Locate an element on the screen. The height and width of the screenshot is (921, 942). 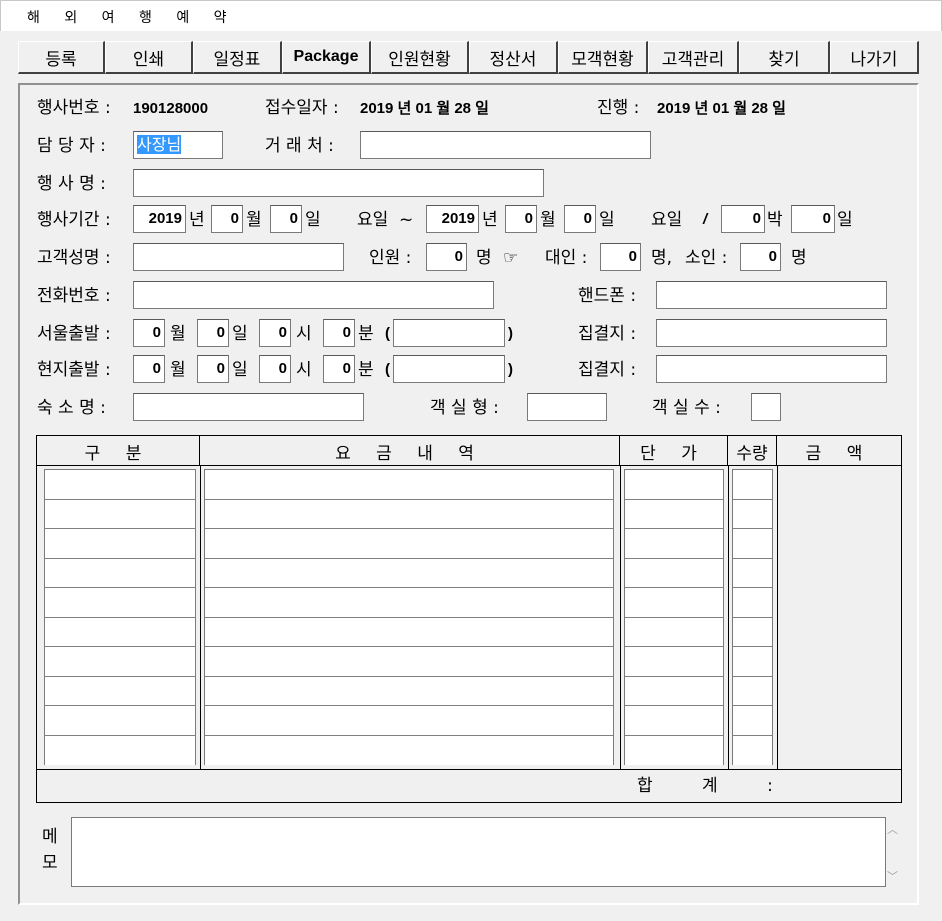
grid-header-category: 구 분 is located at coordinates (118, 451).